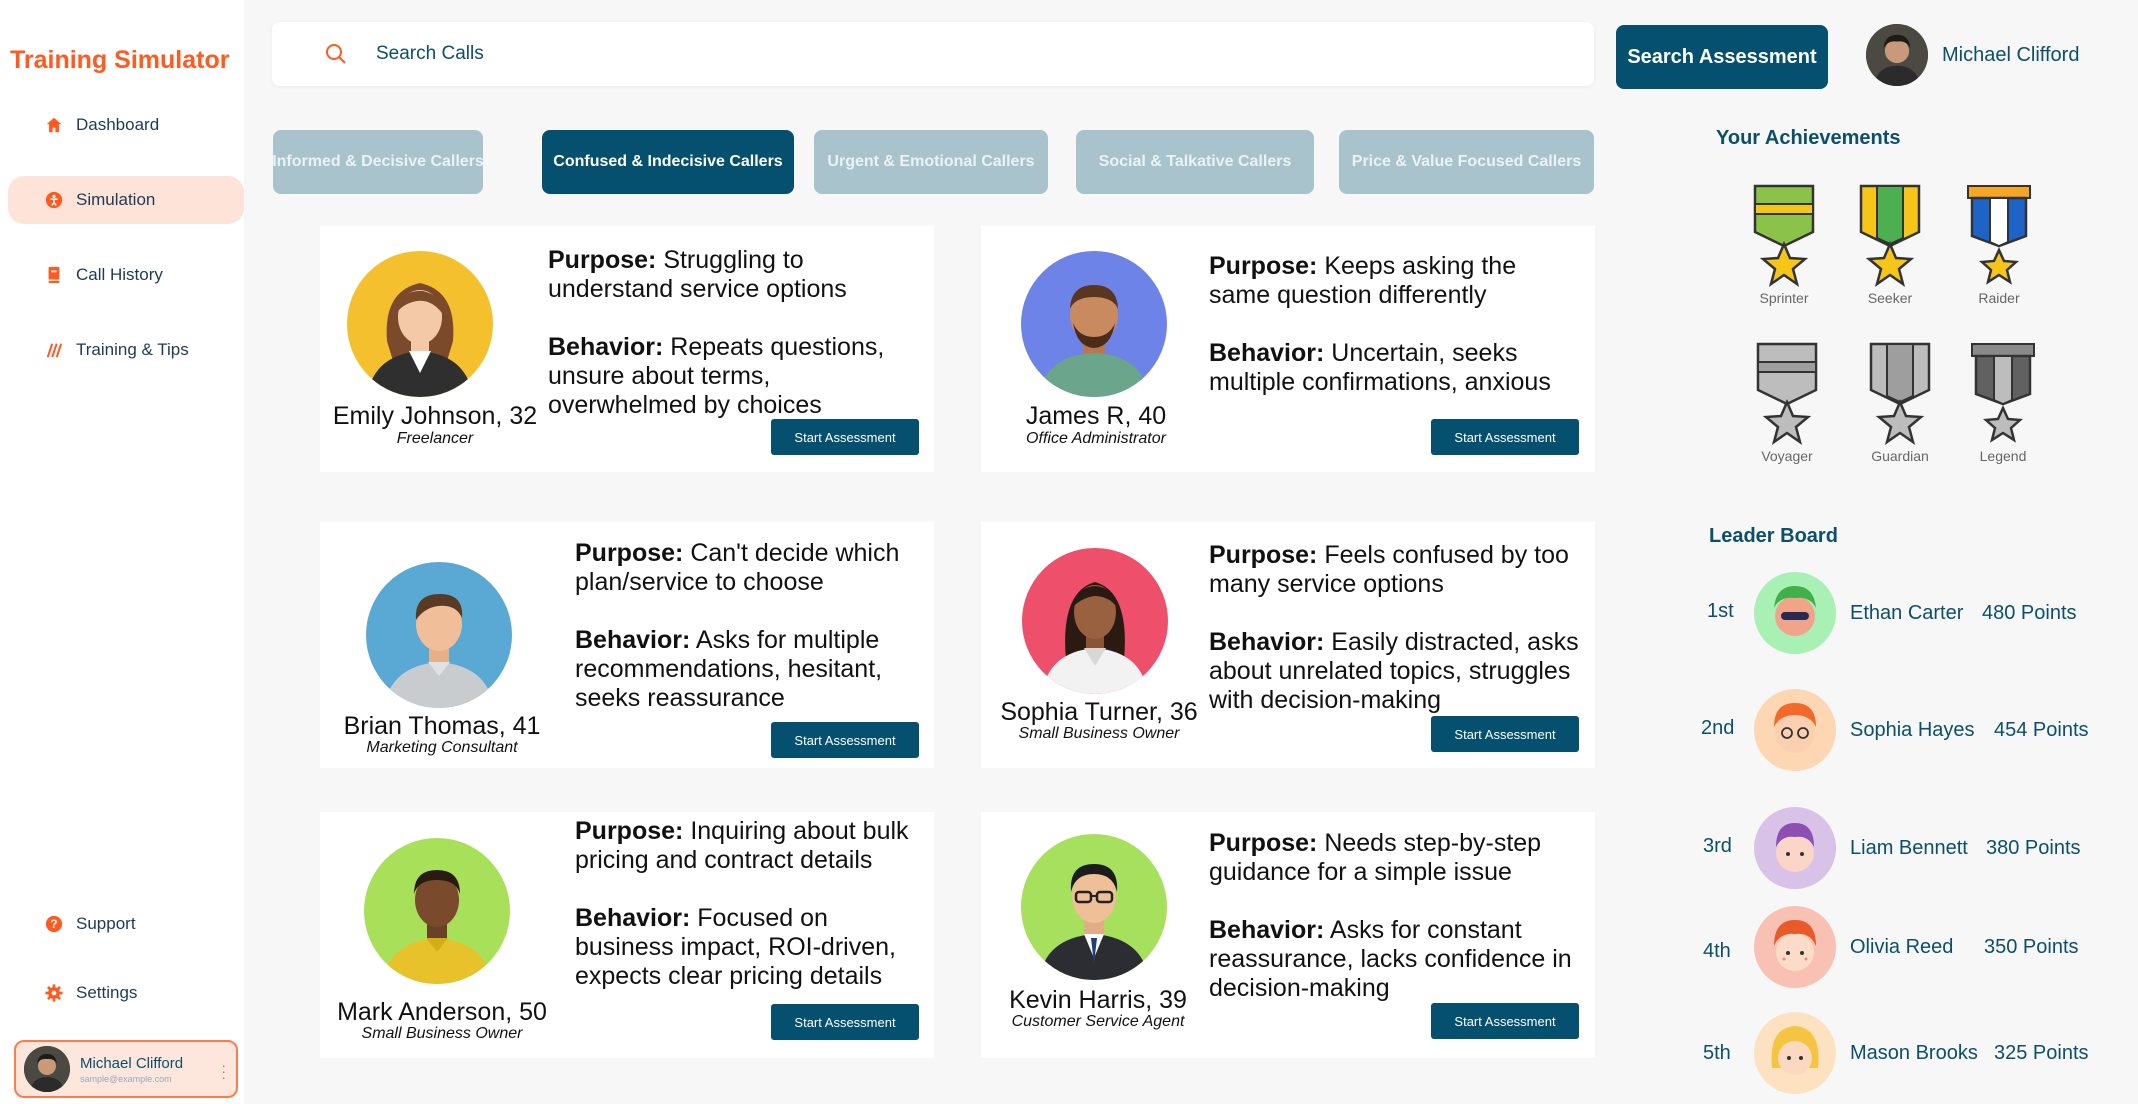 The height and width of the screenshot is (1104, 2138). I want to click on book-icon, so click(54, 275).